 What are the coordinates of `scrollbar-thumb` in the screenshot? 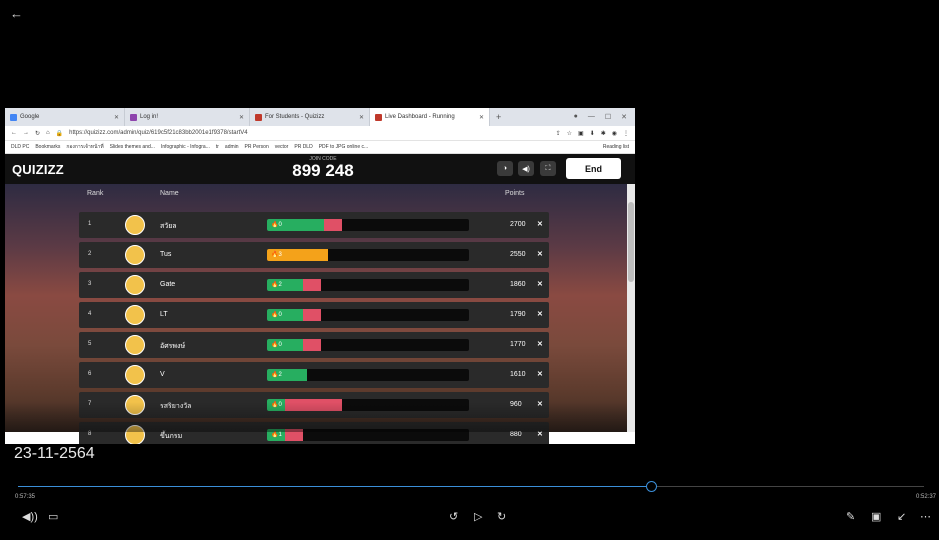 It's located at (631, 242).